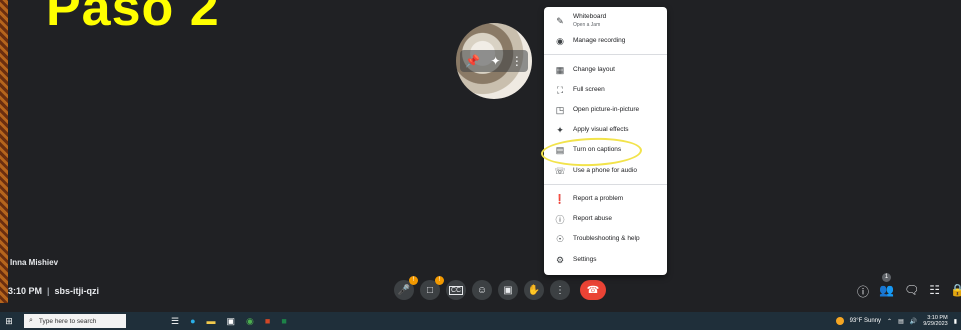 This screenshot has height=330, width=961. I want to click on emoji-button: ☺, so click(482, 290).